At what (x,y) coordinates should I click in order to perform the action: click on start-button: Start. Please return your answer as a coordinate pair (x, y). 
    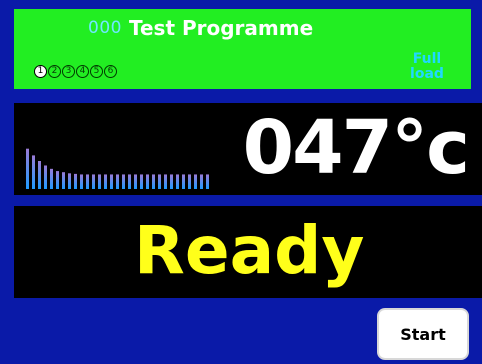
    Looking at the image, I should click on (423, 334).